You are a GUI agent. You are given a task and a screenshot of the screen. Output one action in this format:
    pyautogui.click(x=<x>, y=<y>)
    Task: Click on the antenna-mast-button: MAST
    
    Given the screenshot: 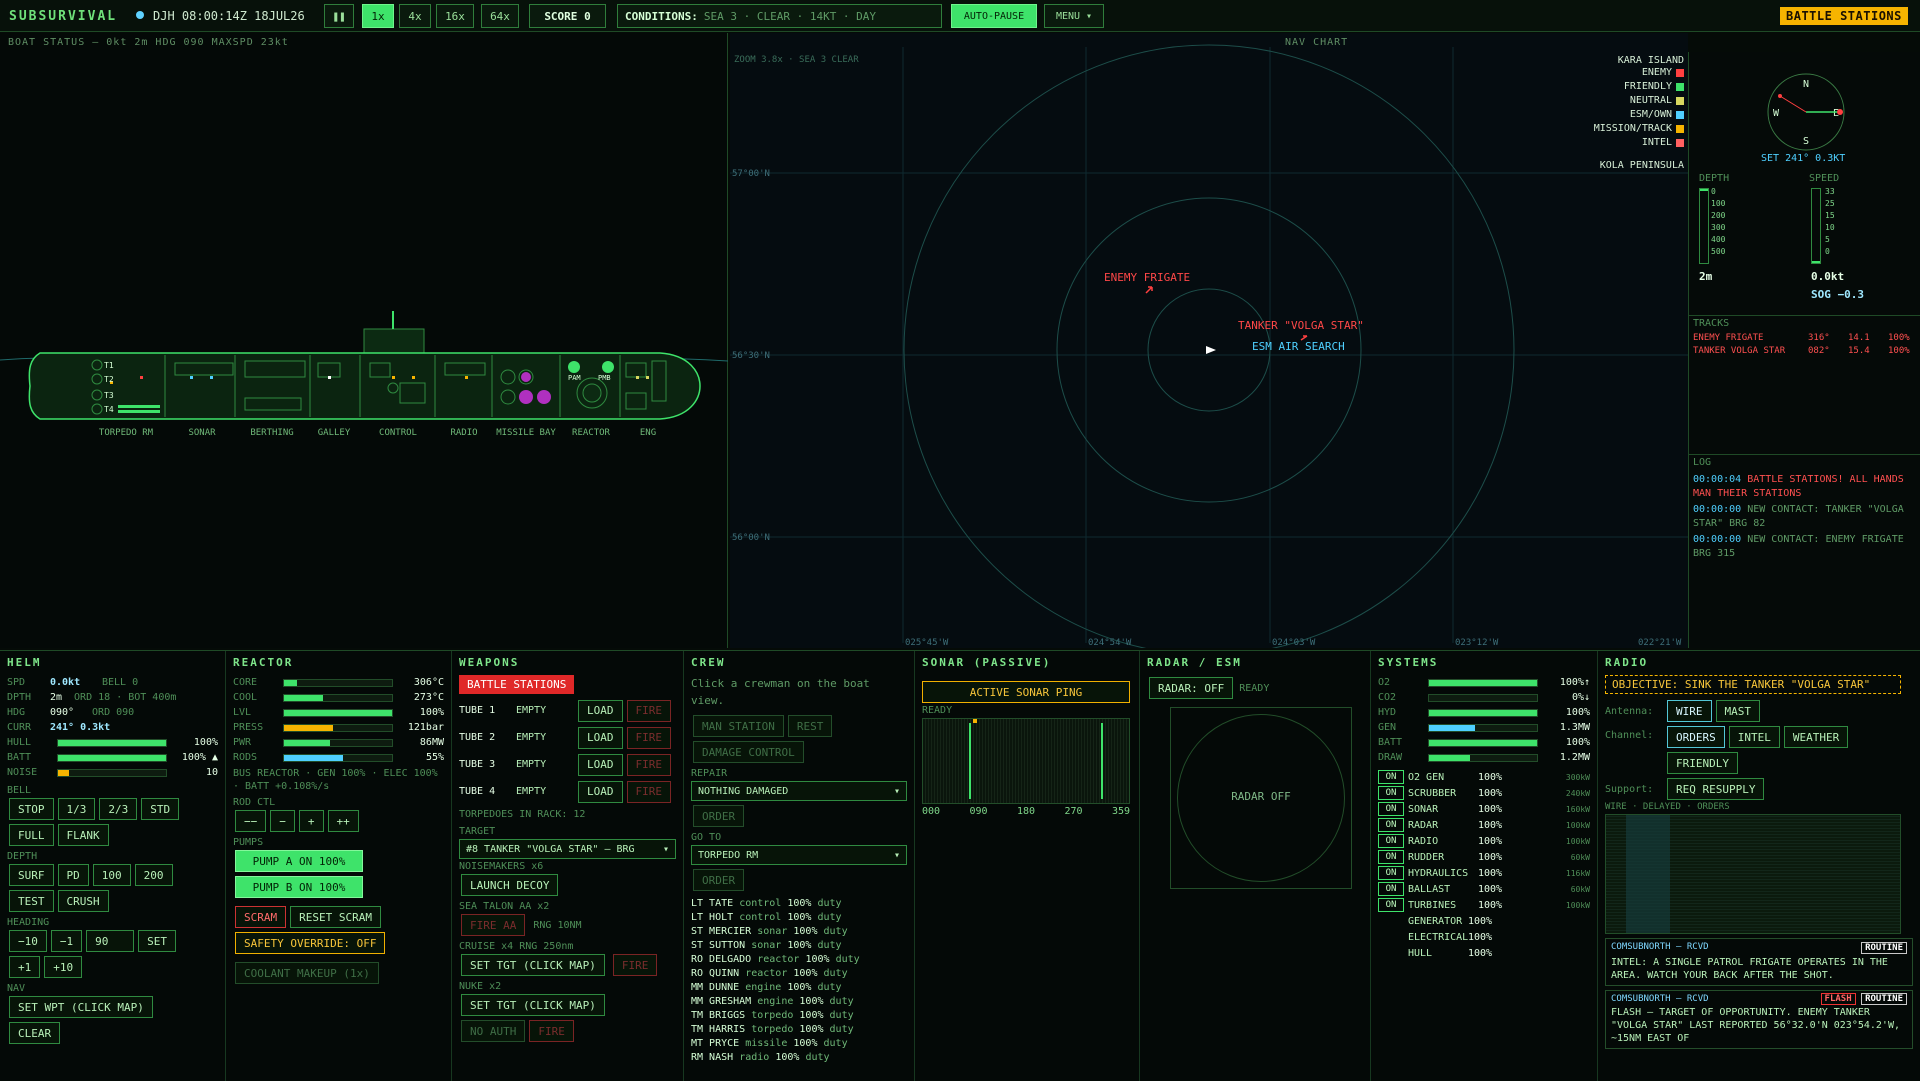 What is the action you would take?
    pyautogui.click(x=1737, y=711)
    